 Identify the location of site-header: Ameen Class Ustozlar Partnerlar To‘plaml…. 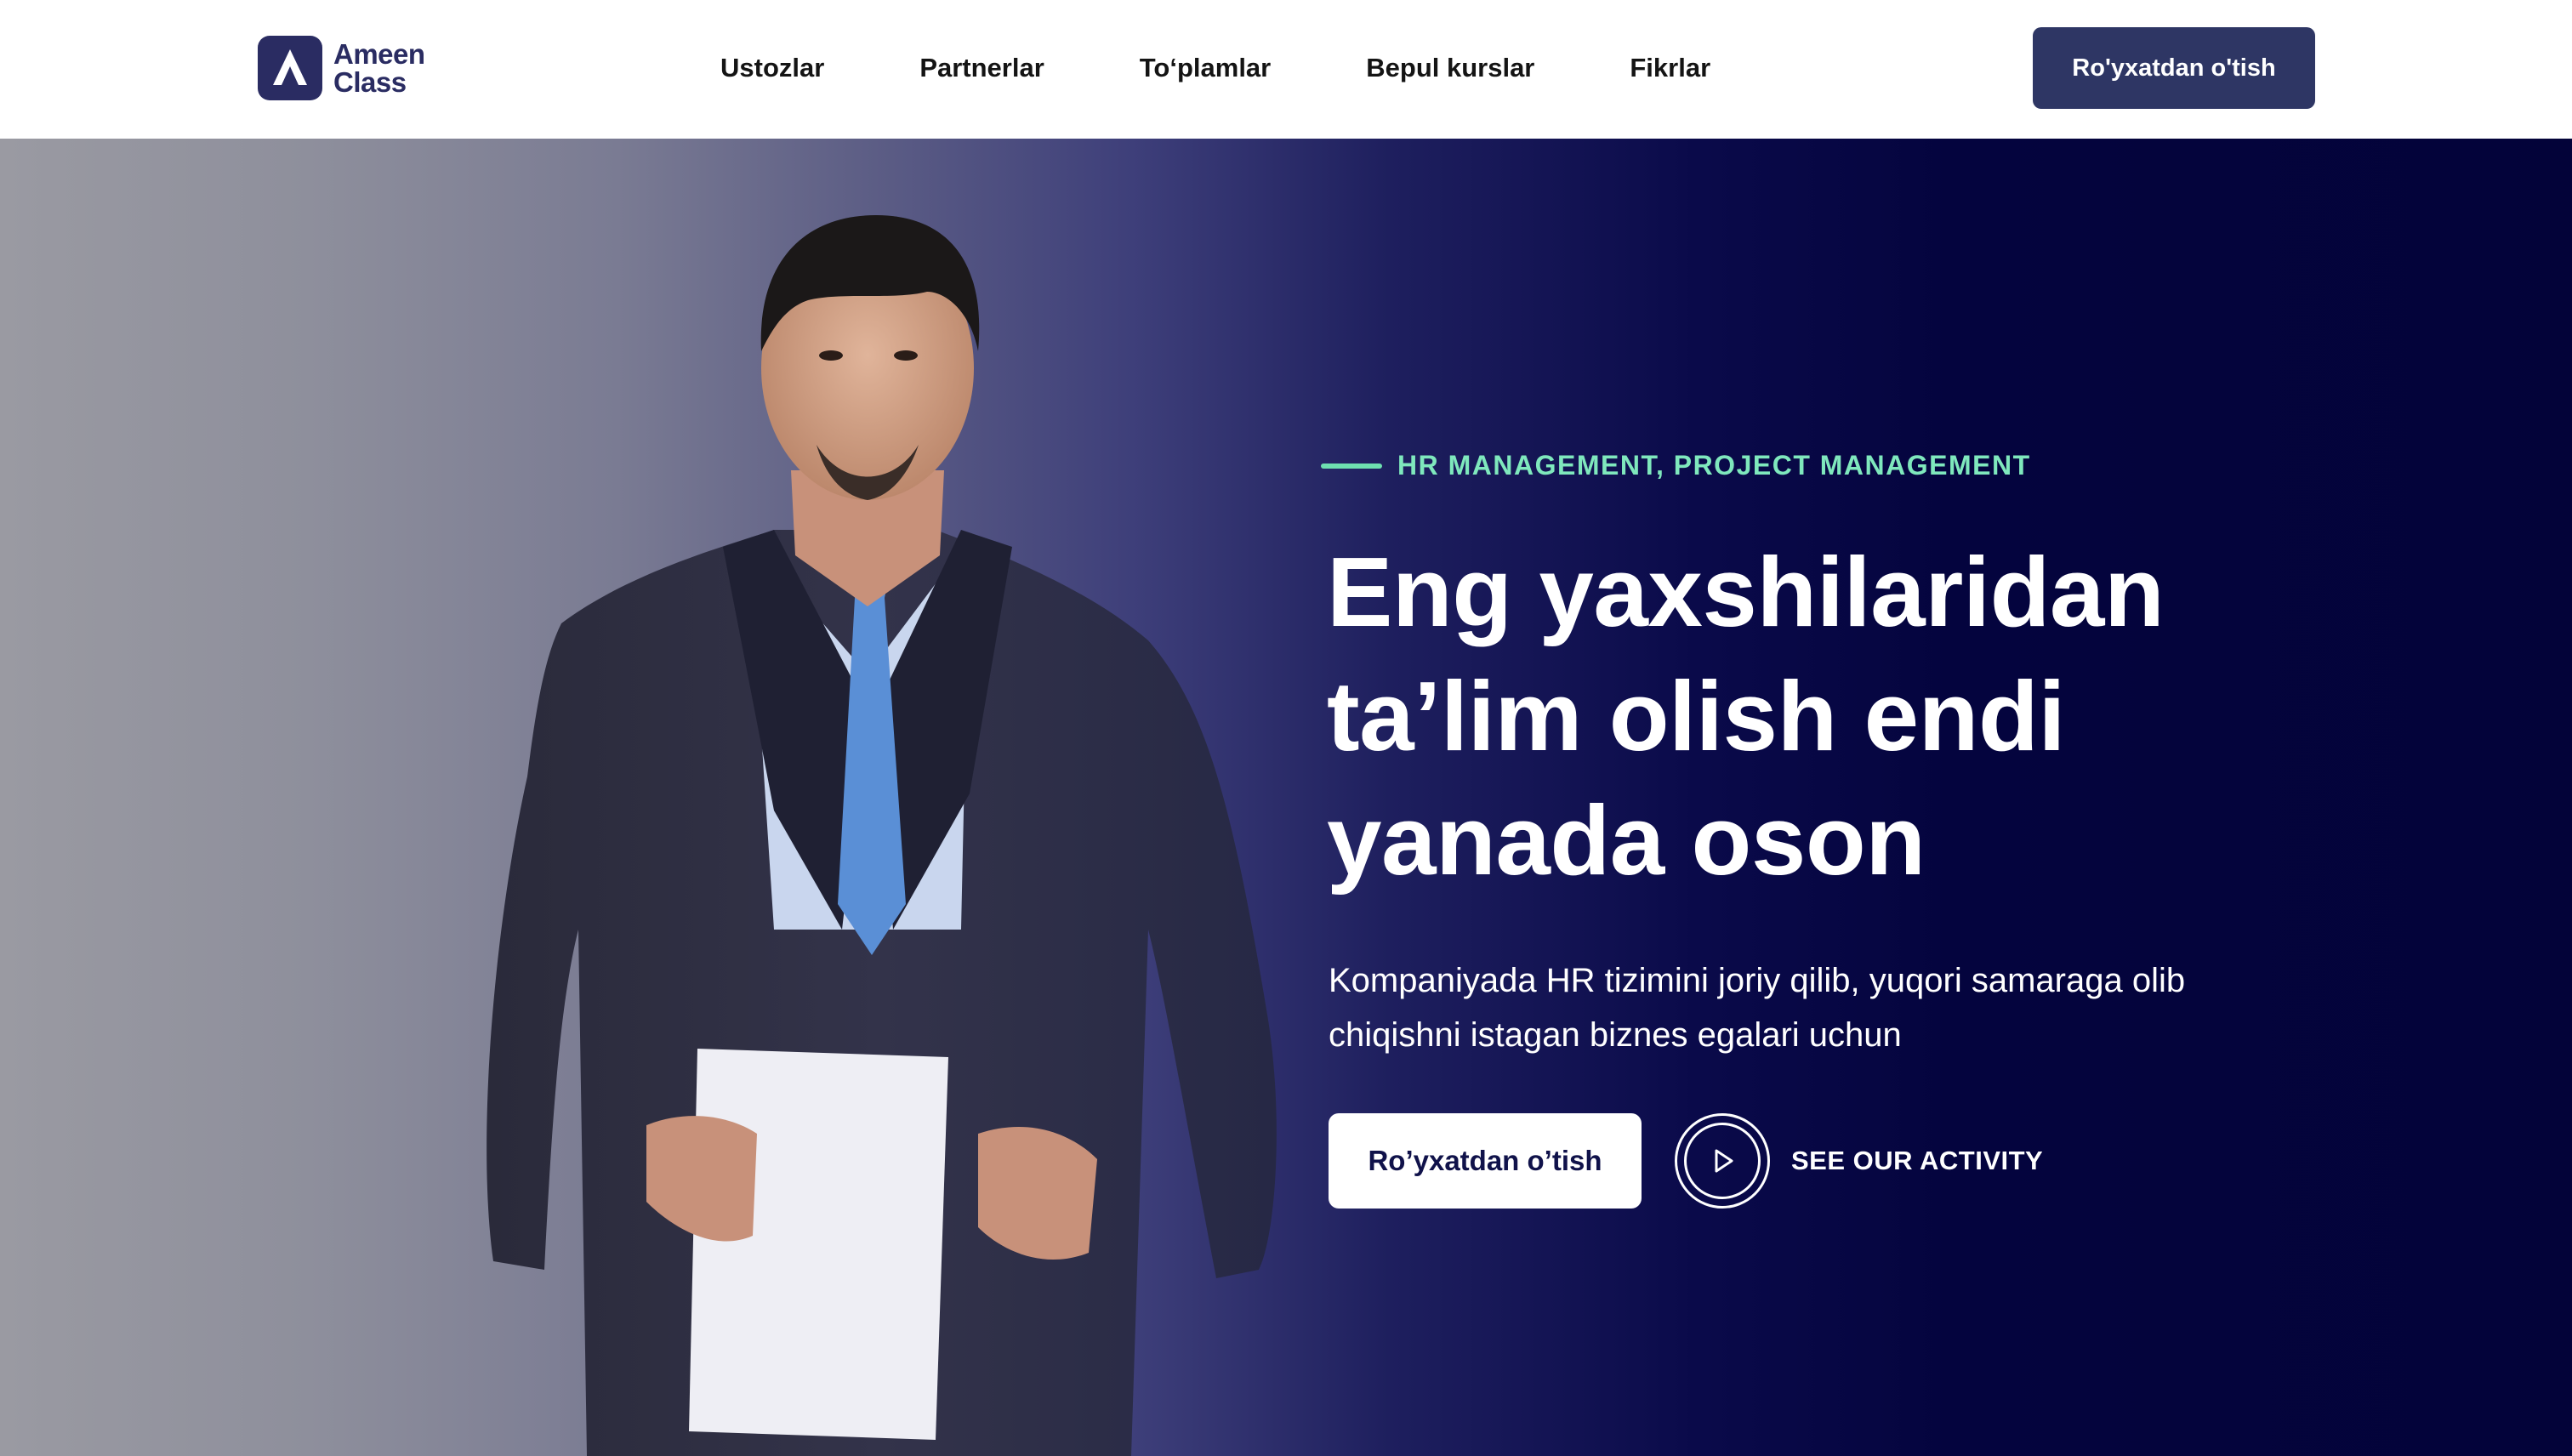
(1286, 69).